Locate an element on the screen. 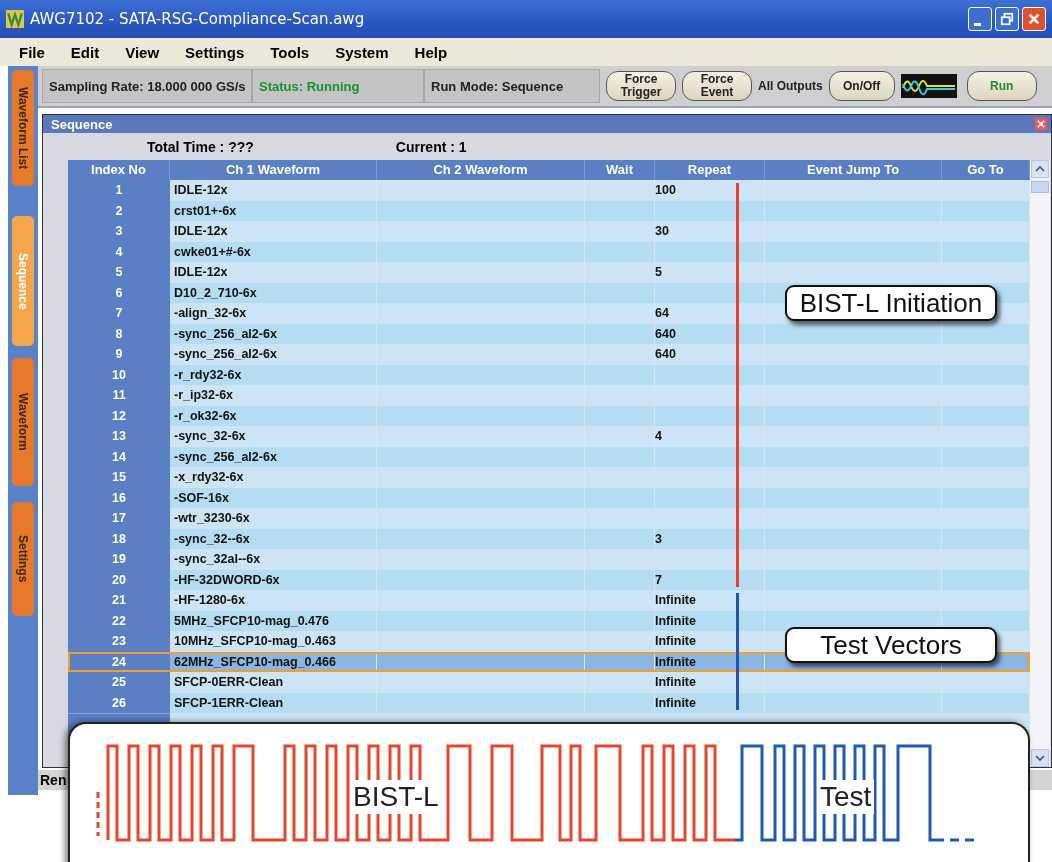 This screenshot has height=862, width=1052. menu-item: Tools is located at coordinates (290, 52).